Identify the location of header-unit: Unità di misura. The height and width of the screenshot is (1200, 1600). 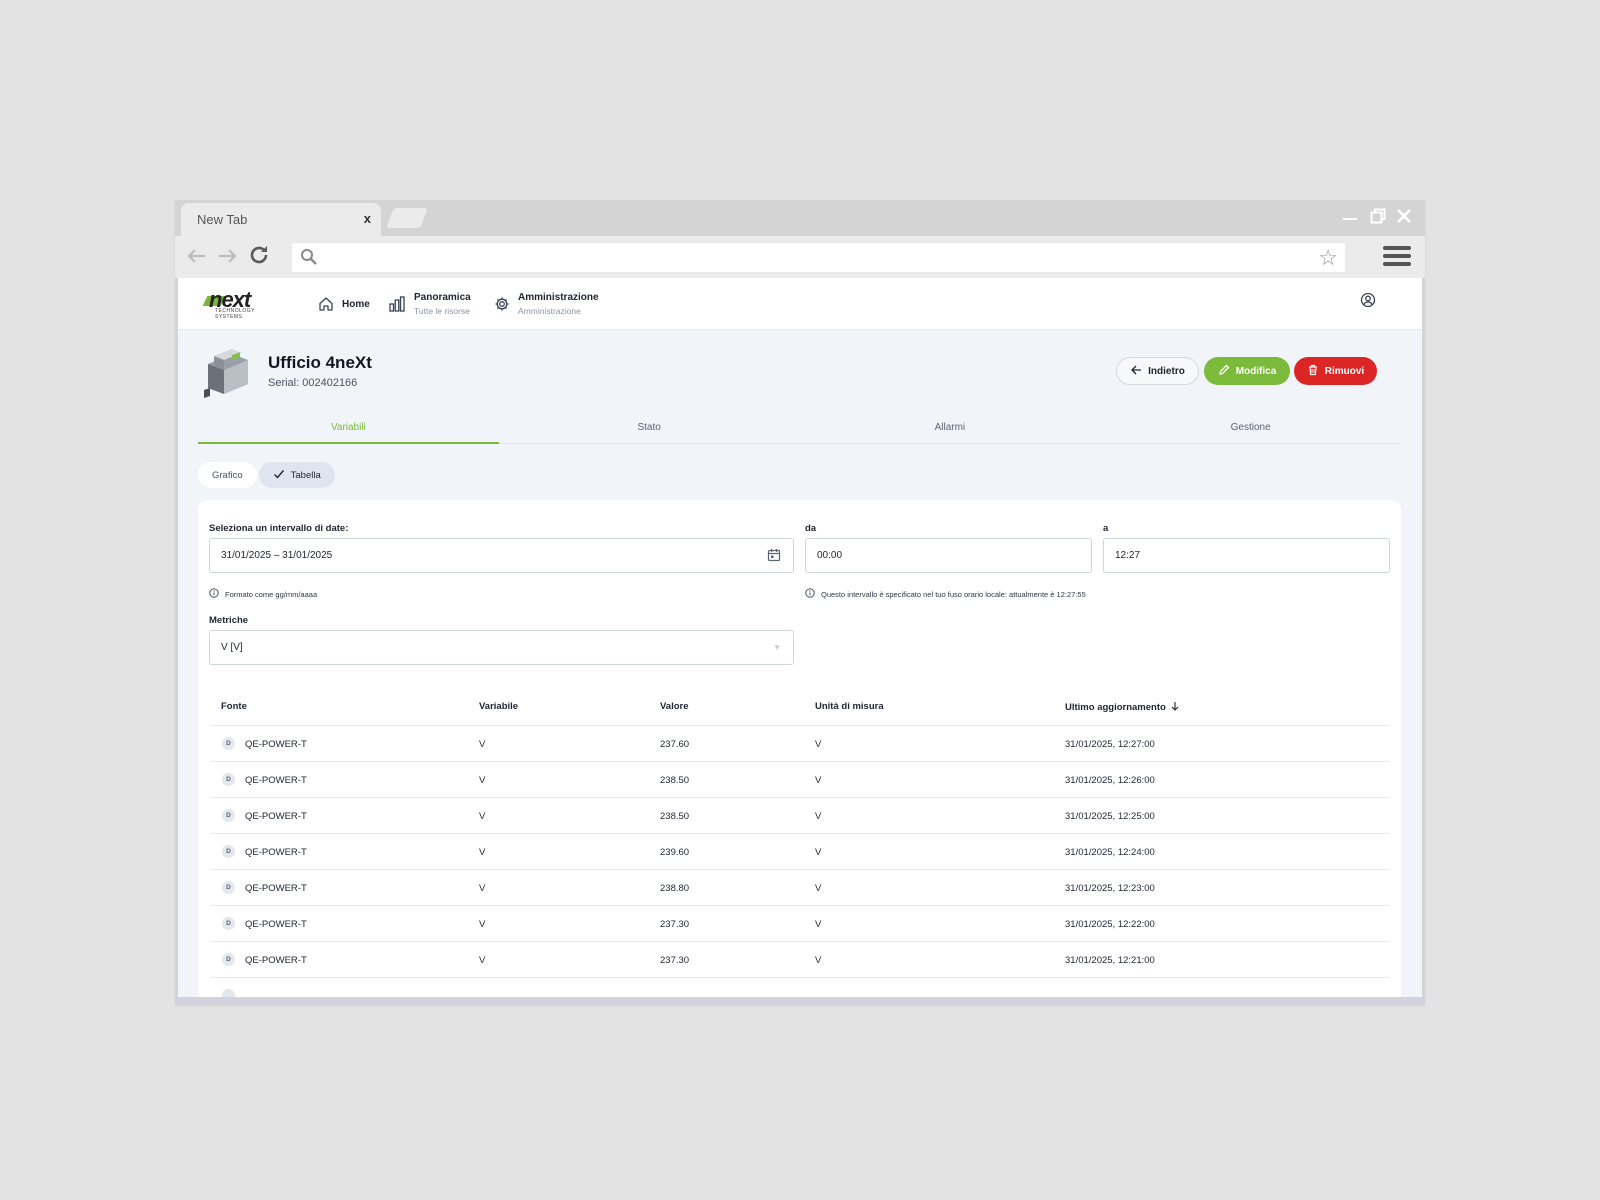
(849, 706).